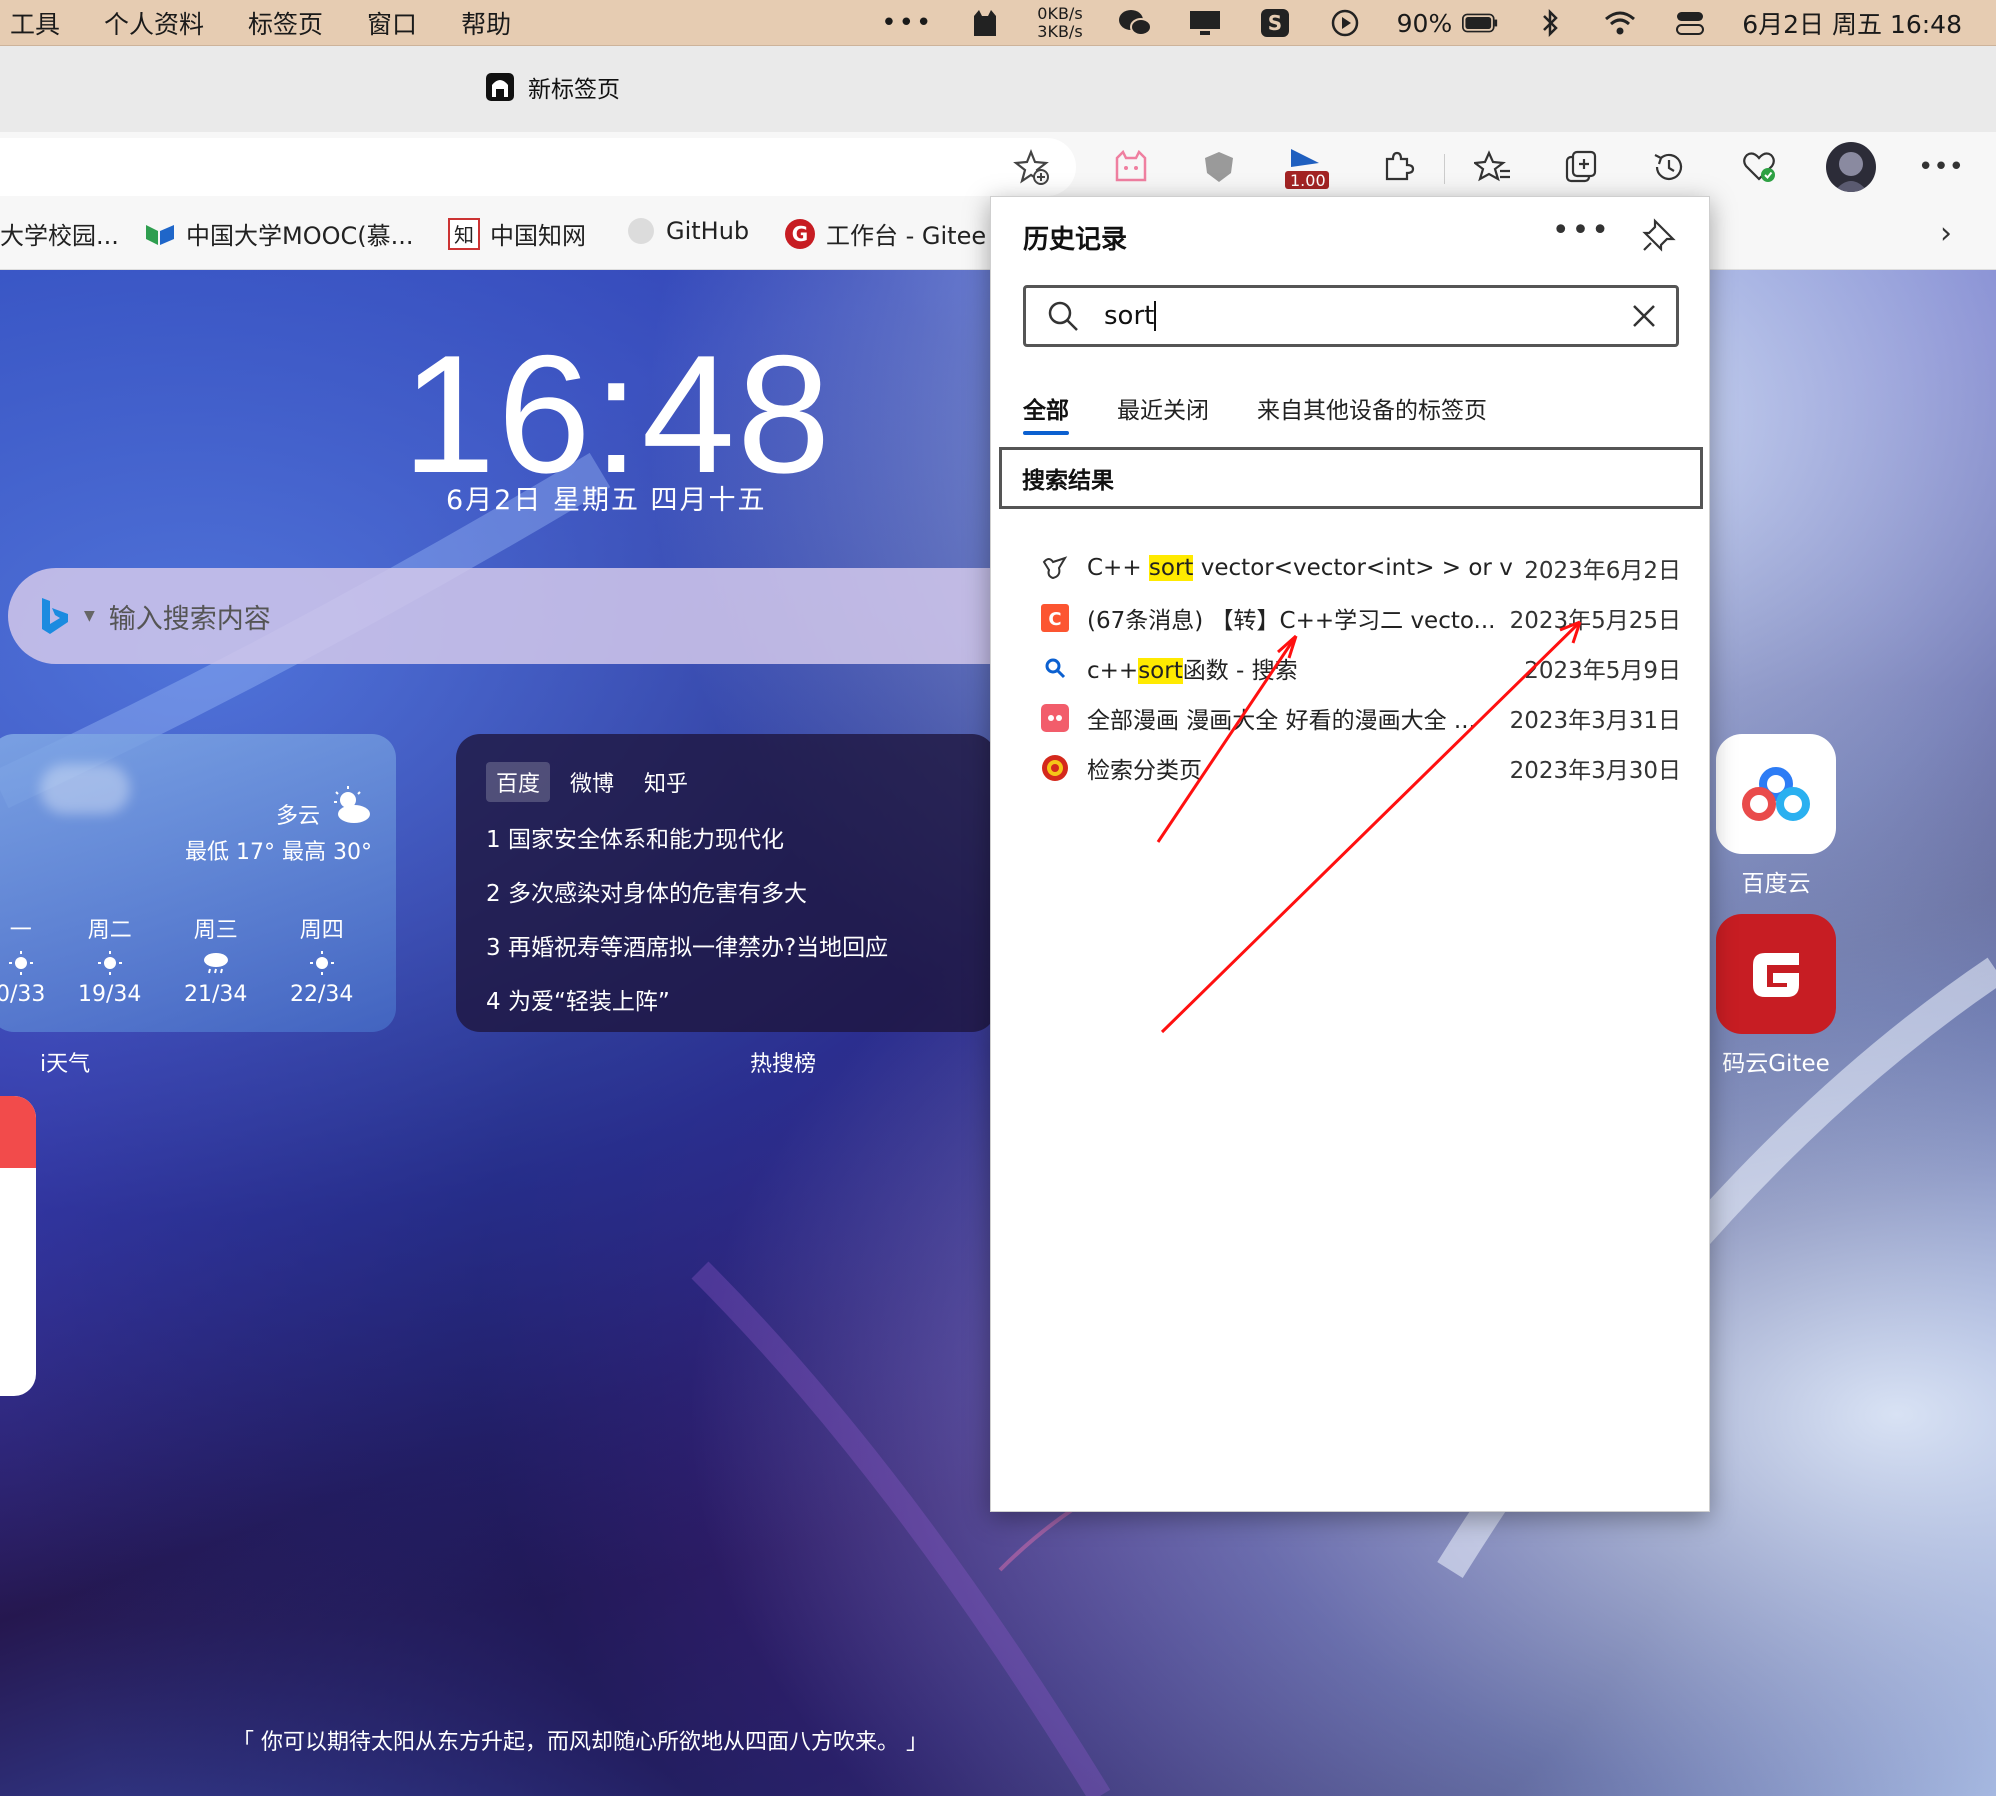 The width and height of the screenshot is (1996, 1796). I want to click on hot-tab-weibo: 微博, so click(592, 782).